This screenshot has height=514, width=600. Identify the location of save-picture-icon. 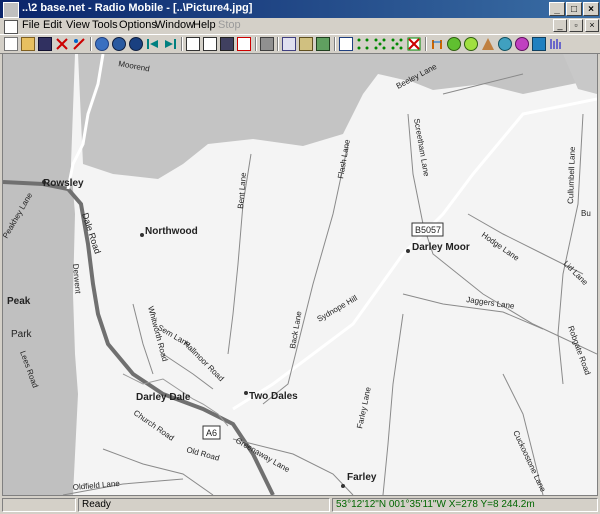
(227, 44).